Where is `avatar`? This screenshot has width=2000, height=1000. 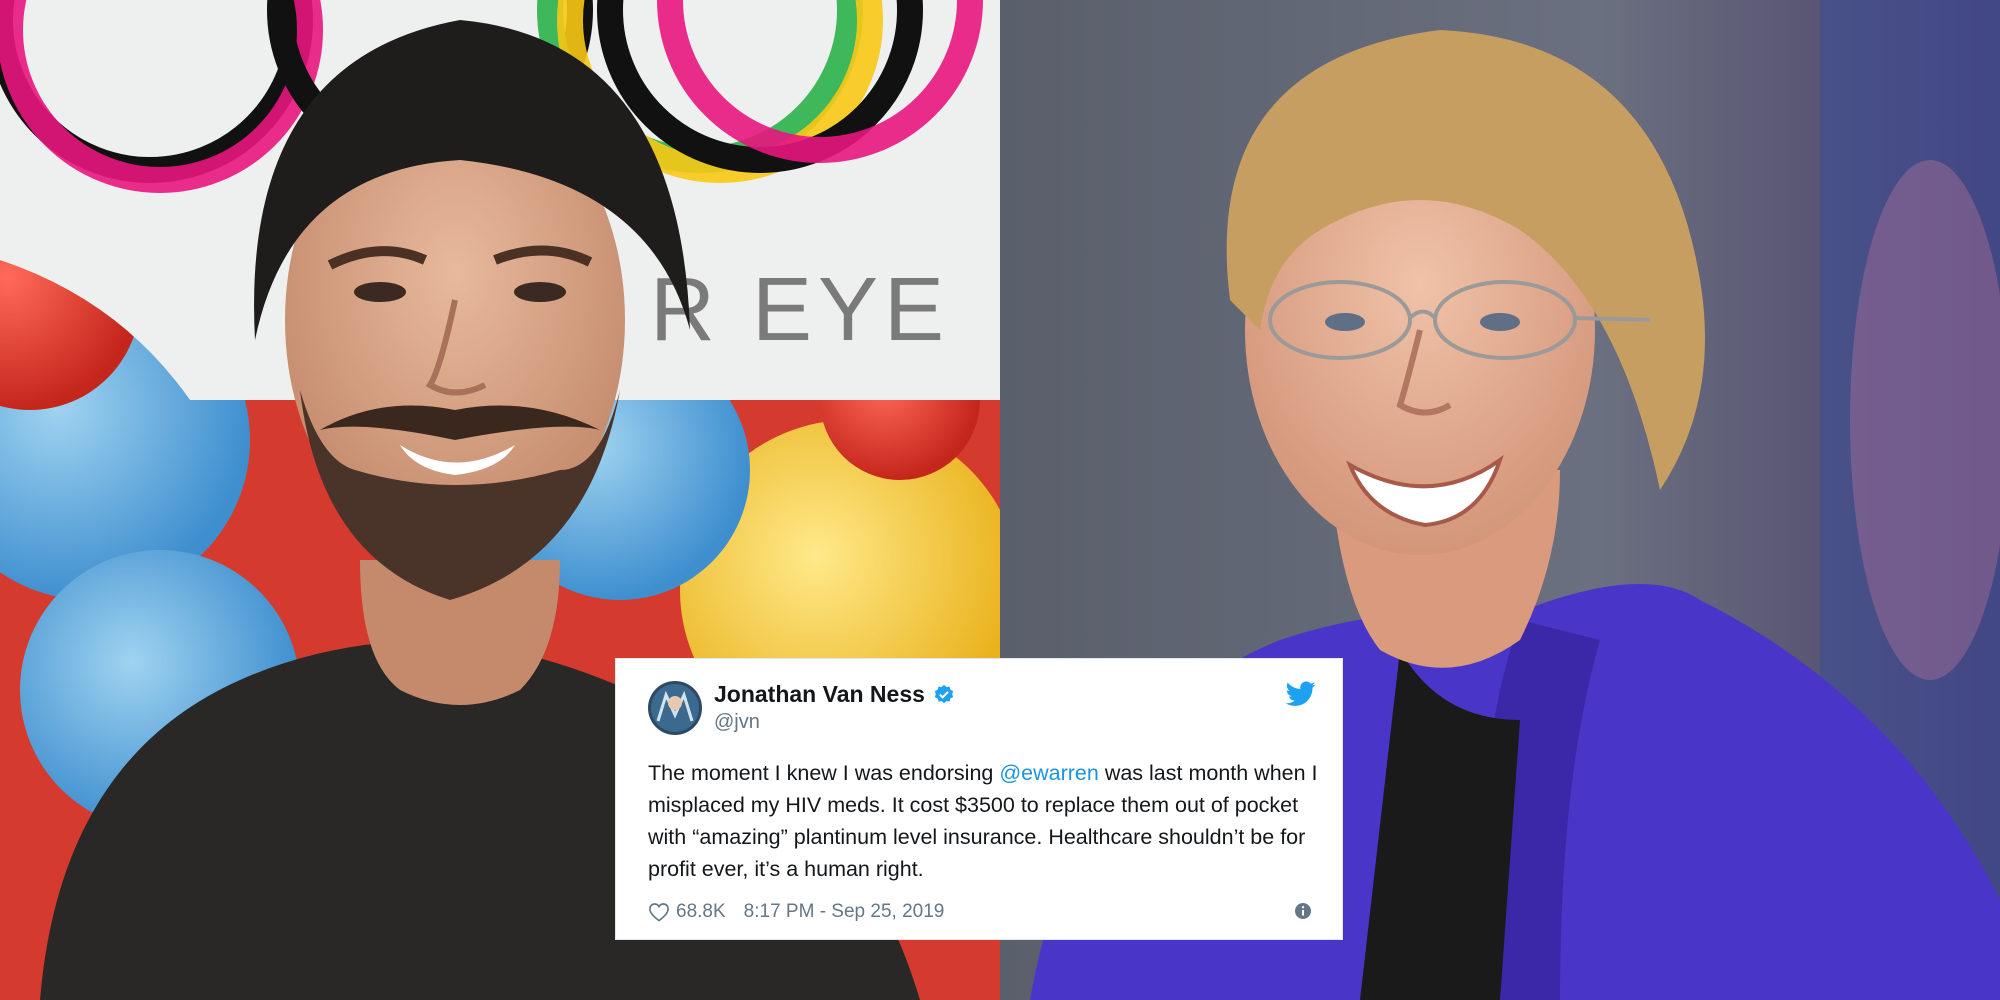 avatar is located at coordinates (675, 708).